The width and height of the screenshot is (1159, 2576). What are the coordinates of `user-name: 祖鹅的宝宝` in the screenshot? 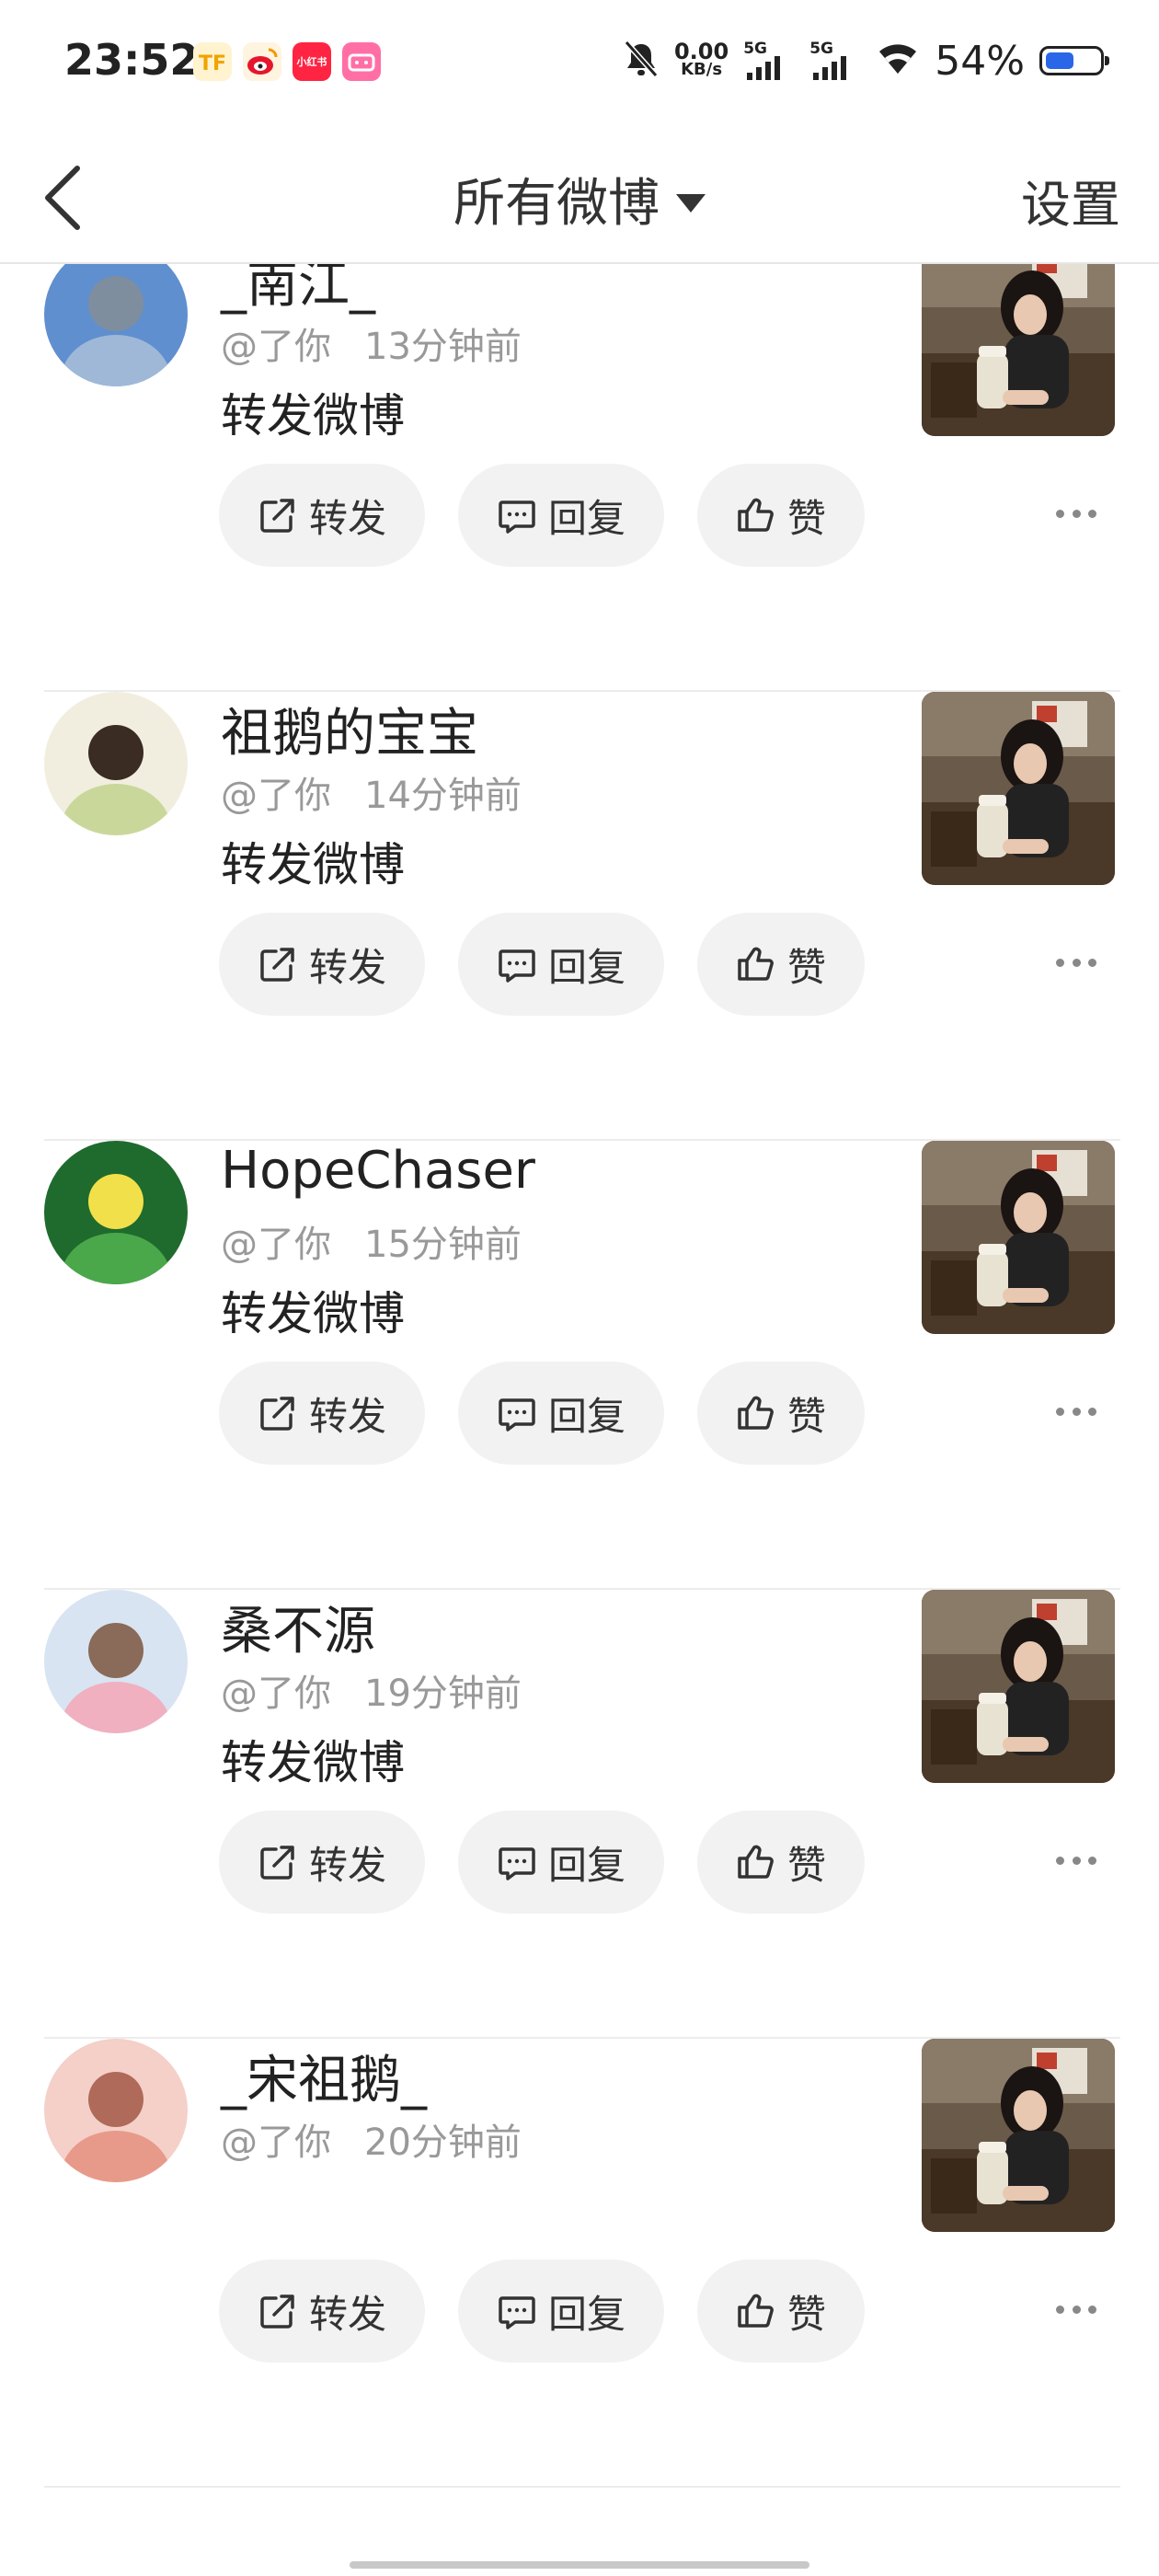 It's located at (349, 729).